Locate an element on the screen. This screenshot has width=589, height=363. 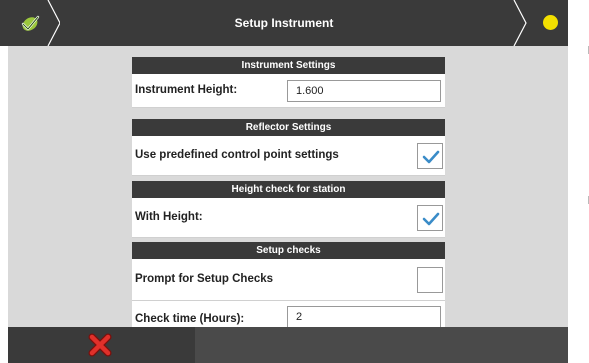
with-height-row: With Height: is located at coordinates (288, 218).